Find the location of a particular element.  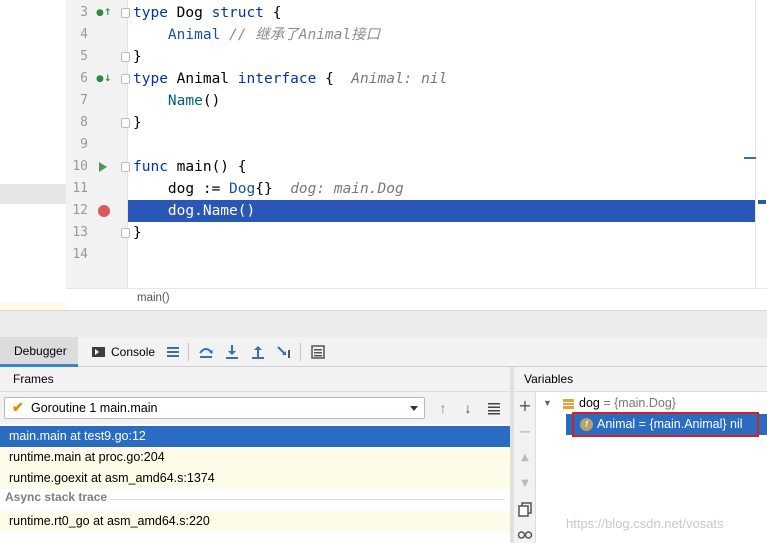

highlight-annotation is located at coordinates (665, 424).